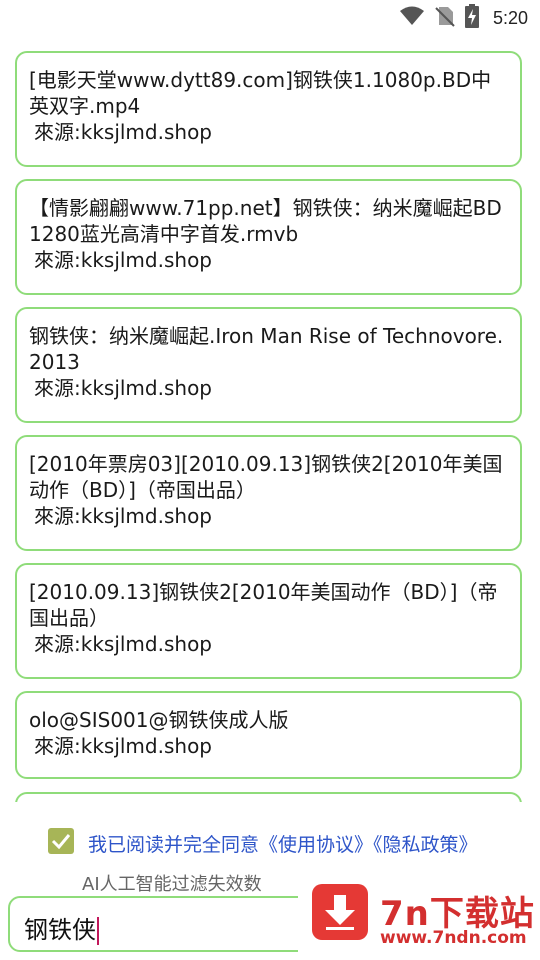 The width and height of the screenshot is (540, 960). What do you see at coordinates (268, 735) in the screenshot?
I see `result-card: olo@SIS001@钢铁侠成人版 來源:kksjlmd.shop` at bounding box center [268, 735].